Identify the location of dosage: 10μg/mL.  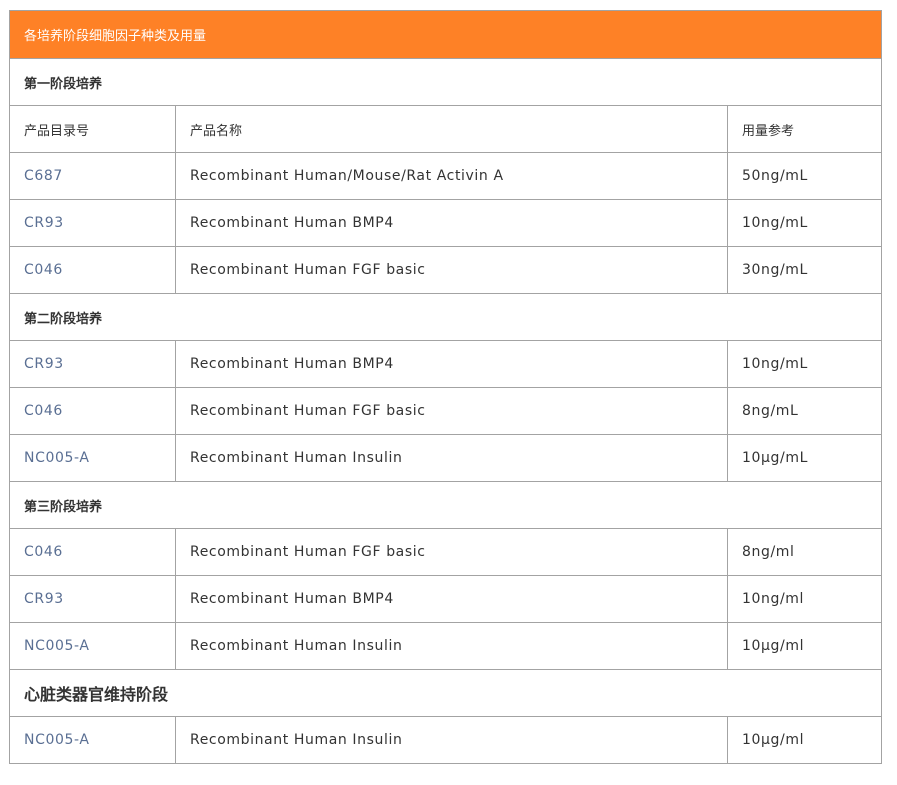
(804, 458).